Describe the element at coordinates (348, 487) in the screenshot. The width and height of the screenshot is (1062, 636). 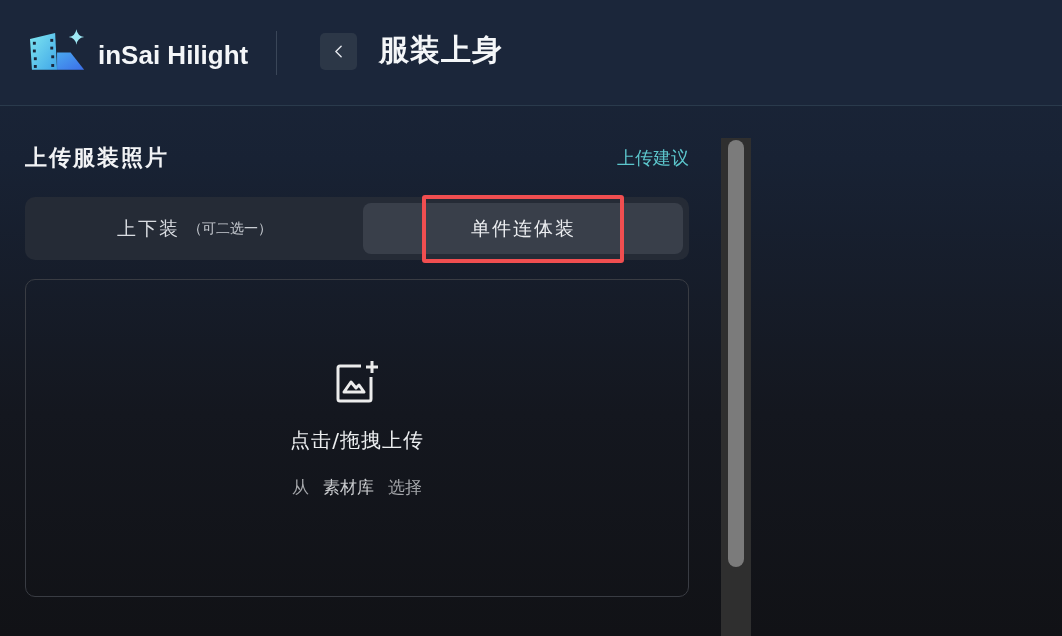
I see `material-library-link: 素材库` at that location.